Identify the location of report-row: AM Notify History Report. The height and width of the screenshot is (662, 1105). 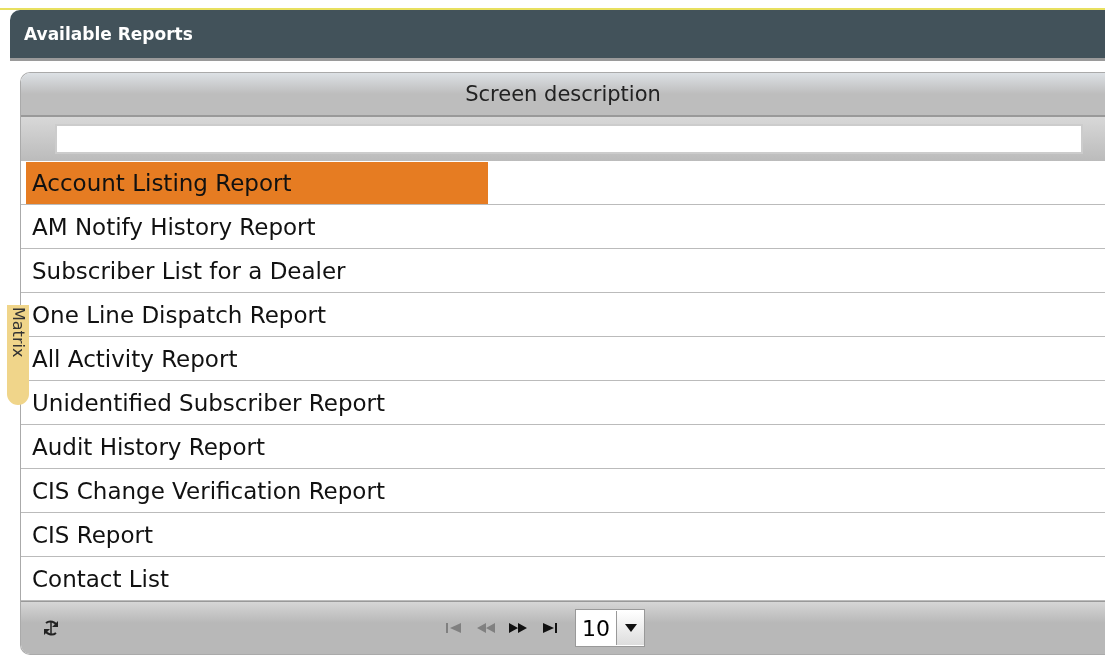
(257, 226).